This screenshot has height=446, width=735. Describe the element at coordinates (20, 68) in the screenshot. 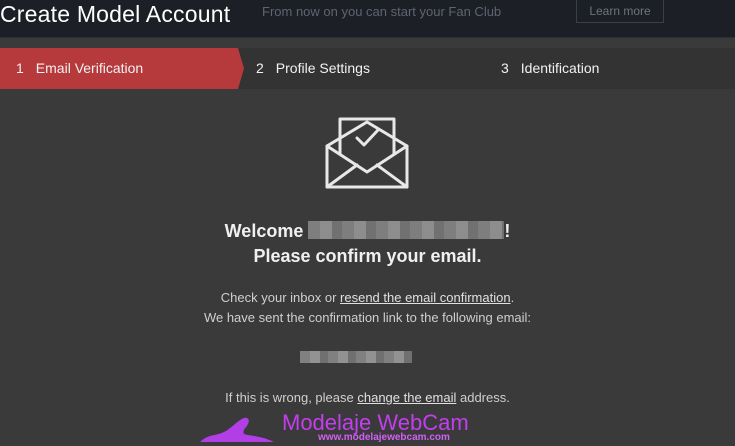

I see `step-number: 1` at that location.